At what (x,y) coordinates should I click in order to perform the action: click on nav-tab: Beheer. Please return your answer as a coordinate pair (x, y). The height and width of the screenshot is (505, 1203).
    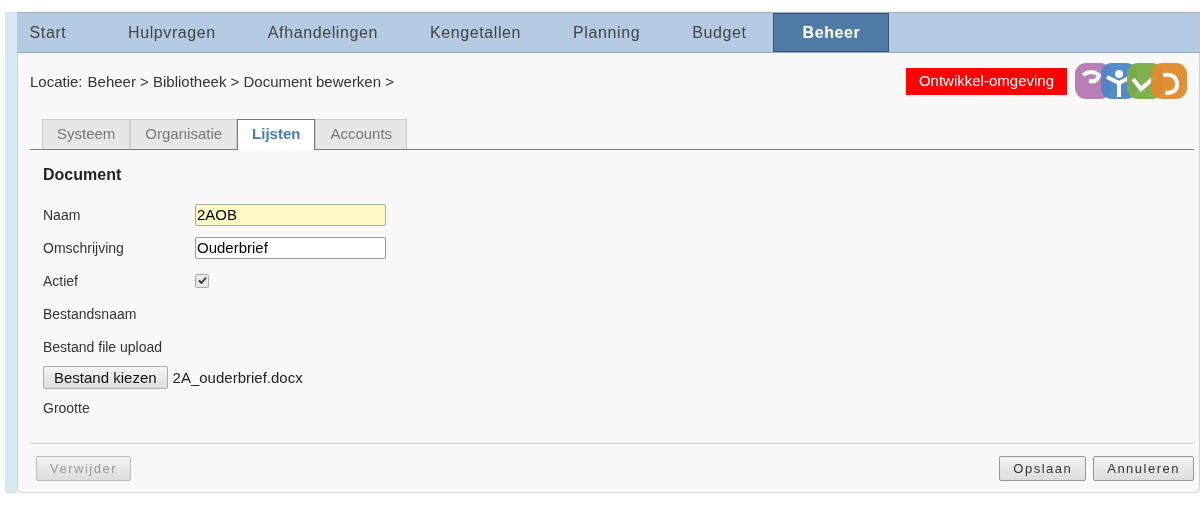
    Looking at the image, I should click on (831, 32).